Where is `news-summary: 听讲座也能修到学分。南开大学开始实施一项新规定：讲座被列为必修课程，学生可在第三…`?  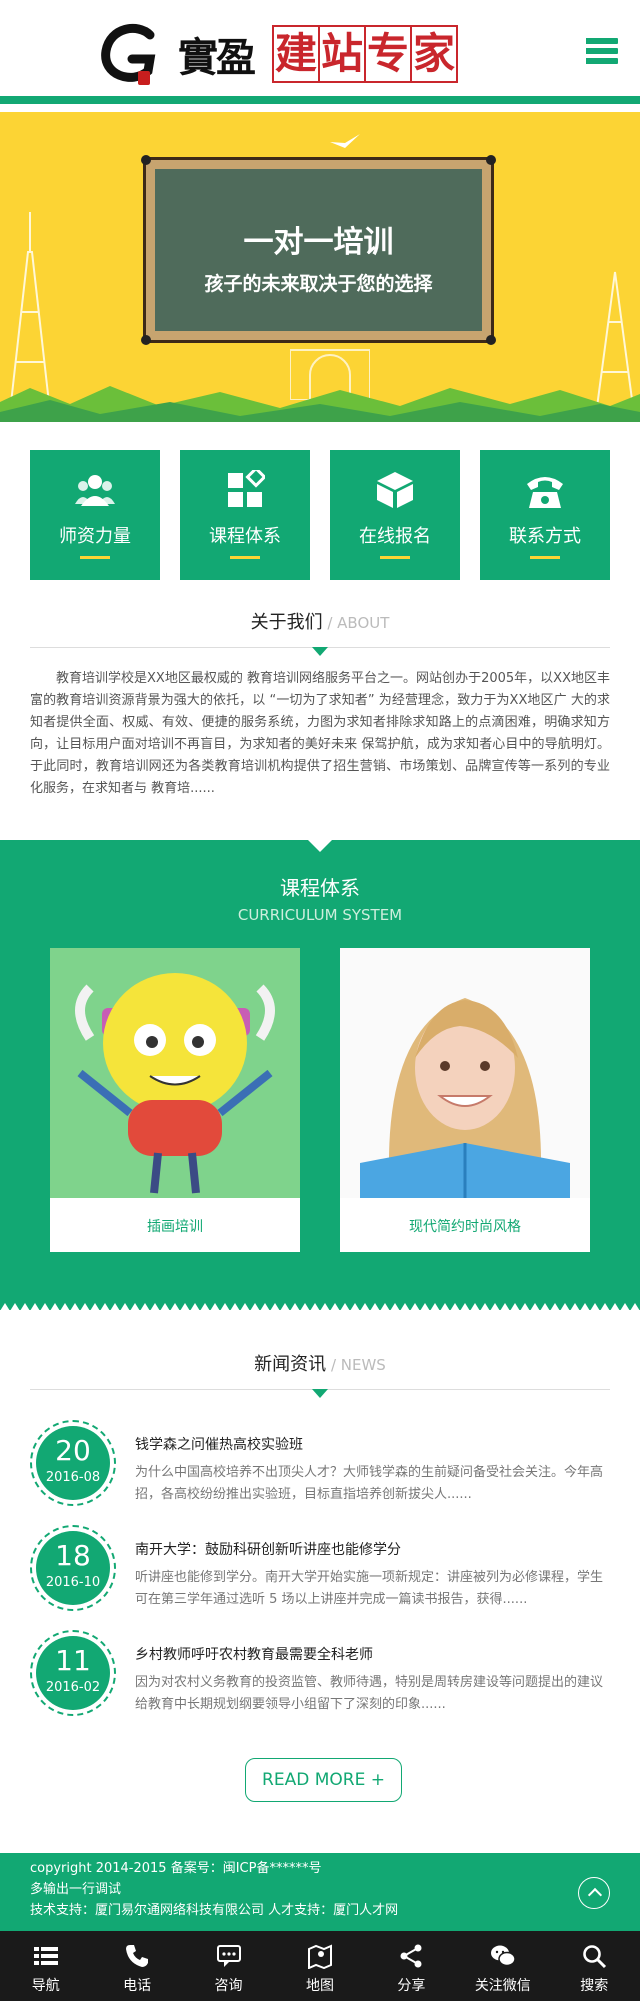
news-summary: 听讲座也能修到学分。南开大学开始实施一项新规定：讲座被列为必修课程，学生可在第三… is located at coordinates (369, 1588).